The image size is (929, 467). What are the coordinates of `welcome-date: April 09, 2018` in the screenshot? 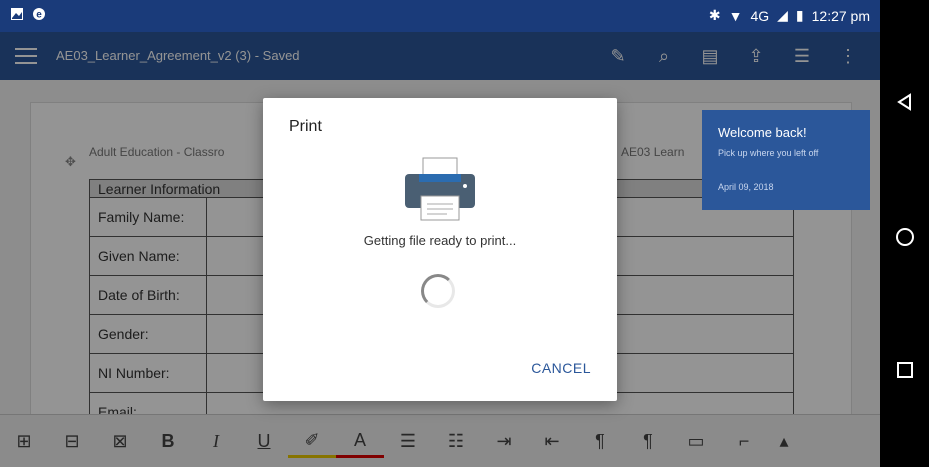 It's located at (746, 187).